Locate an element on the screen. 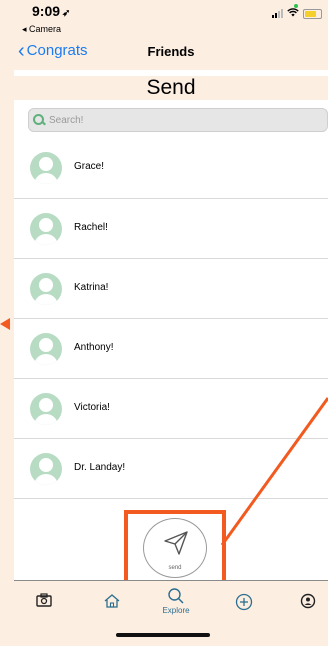 The image size is (328, 646). status-time: 9:09 ➶ is located at coordinates (51, 11).